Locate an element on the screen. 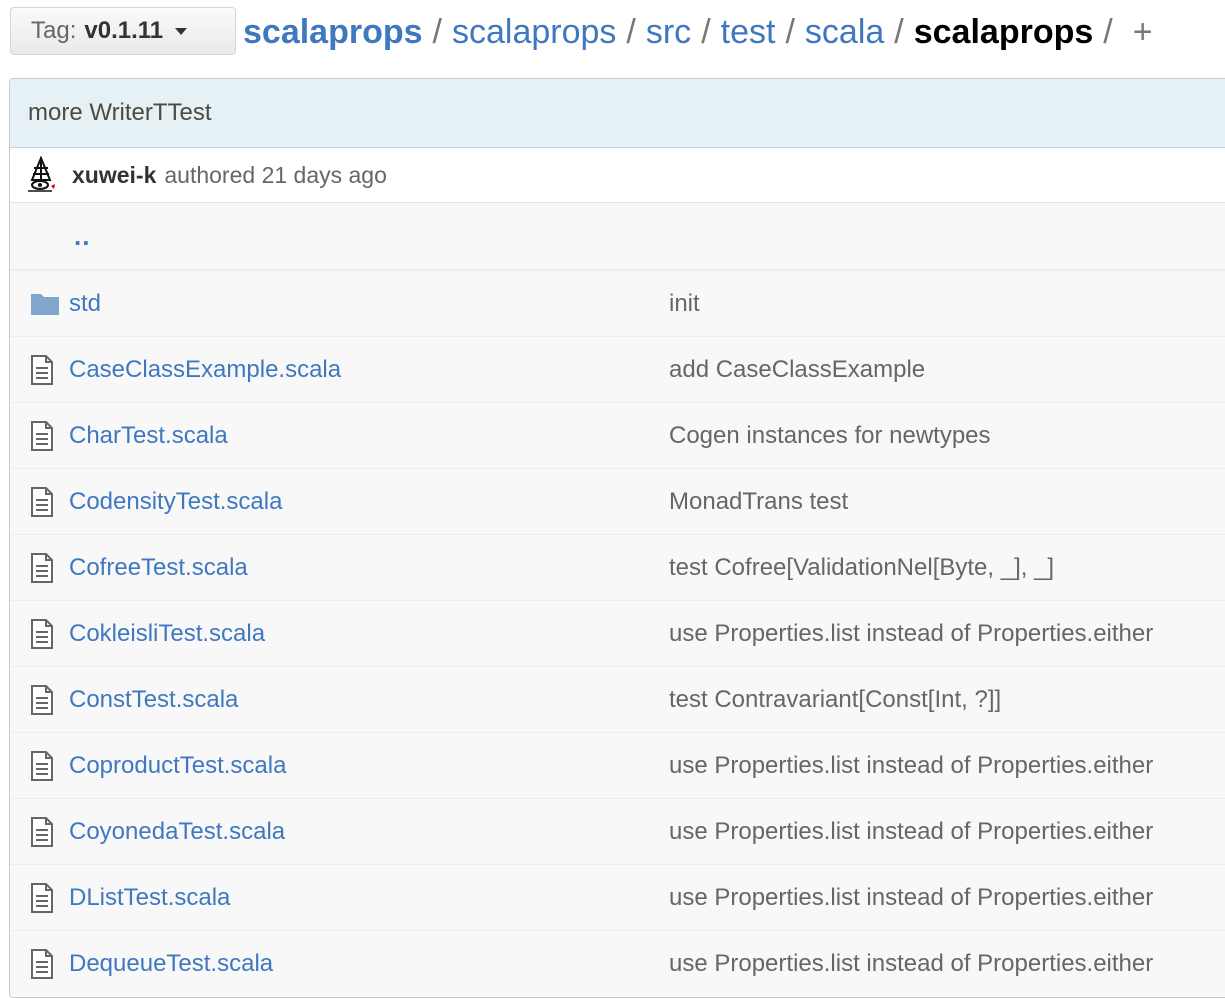 The image size is (1225, 998). file-name-link: DListTest.scala is located at coordinates (149, 898).